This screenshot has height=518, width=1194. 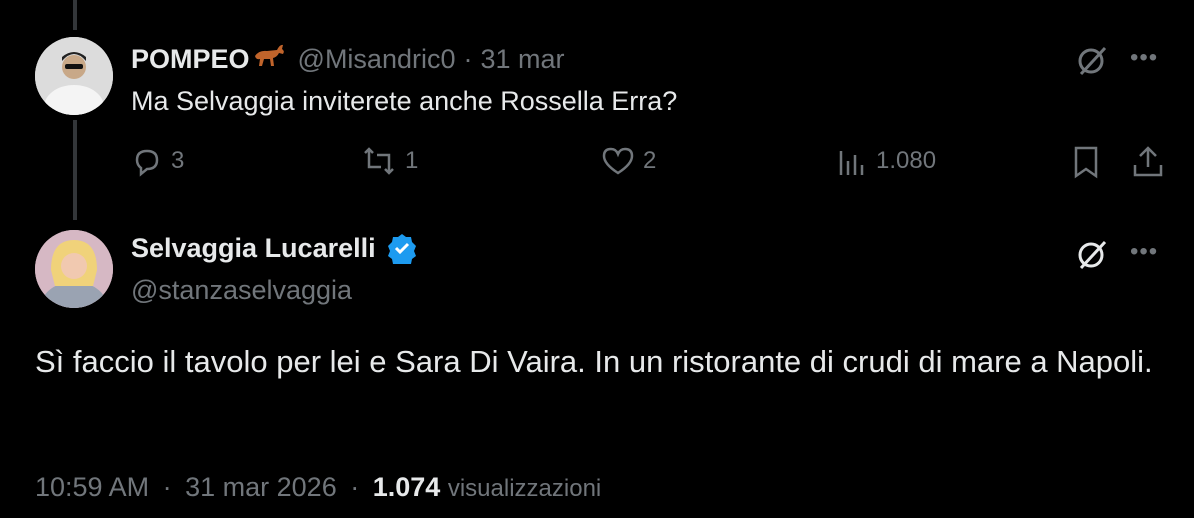 I want to click on reply-button: 3, so click(x=157, y=161).